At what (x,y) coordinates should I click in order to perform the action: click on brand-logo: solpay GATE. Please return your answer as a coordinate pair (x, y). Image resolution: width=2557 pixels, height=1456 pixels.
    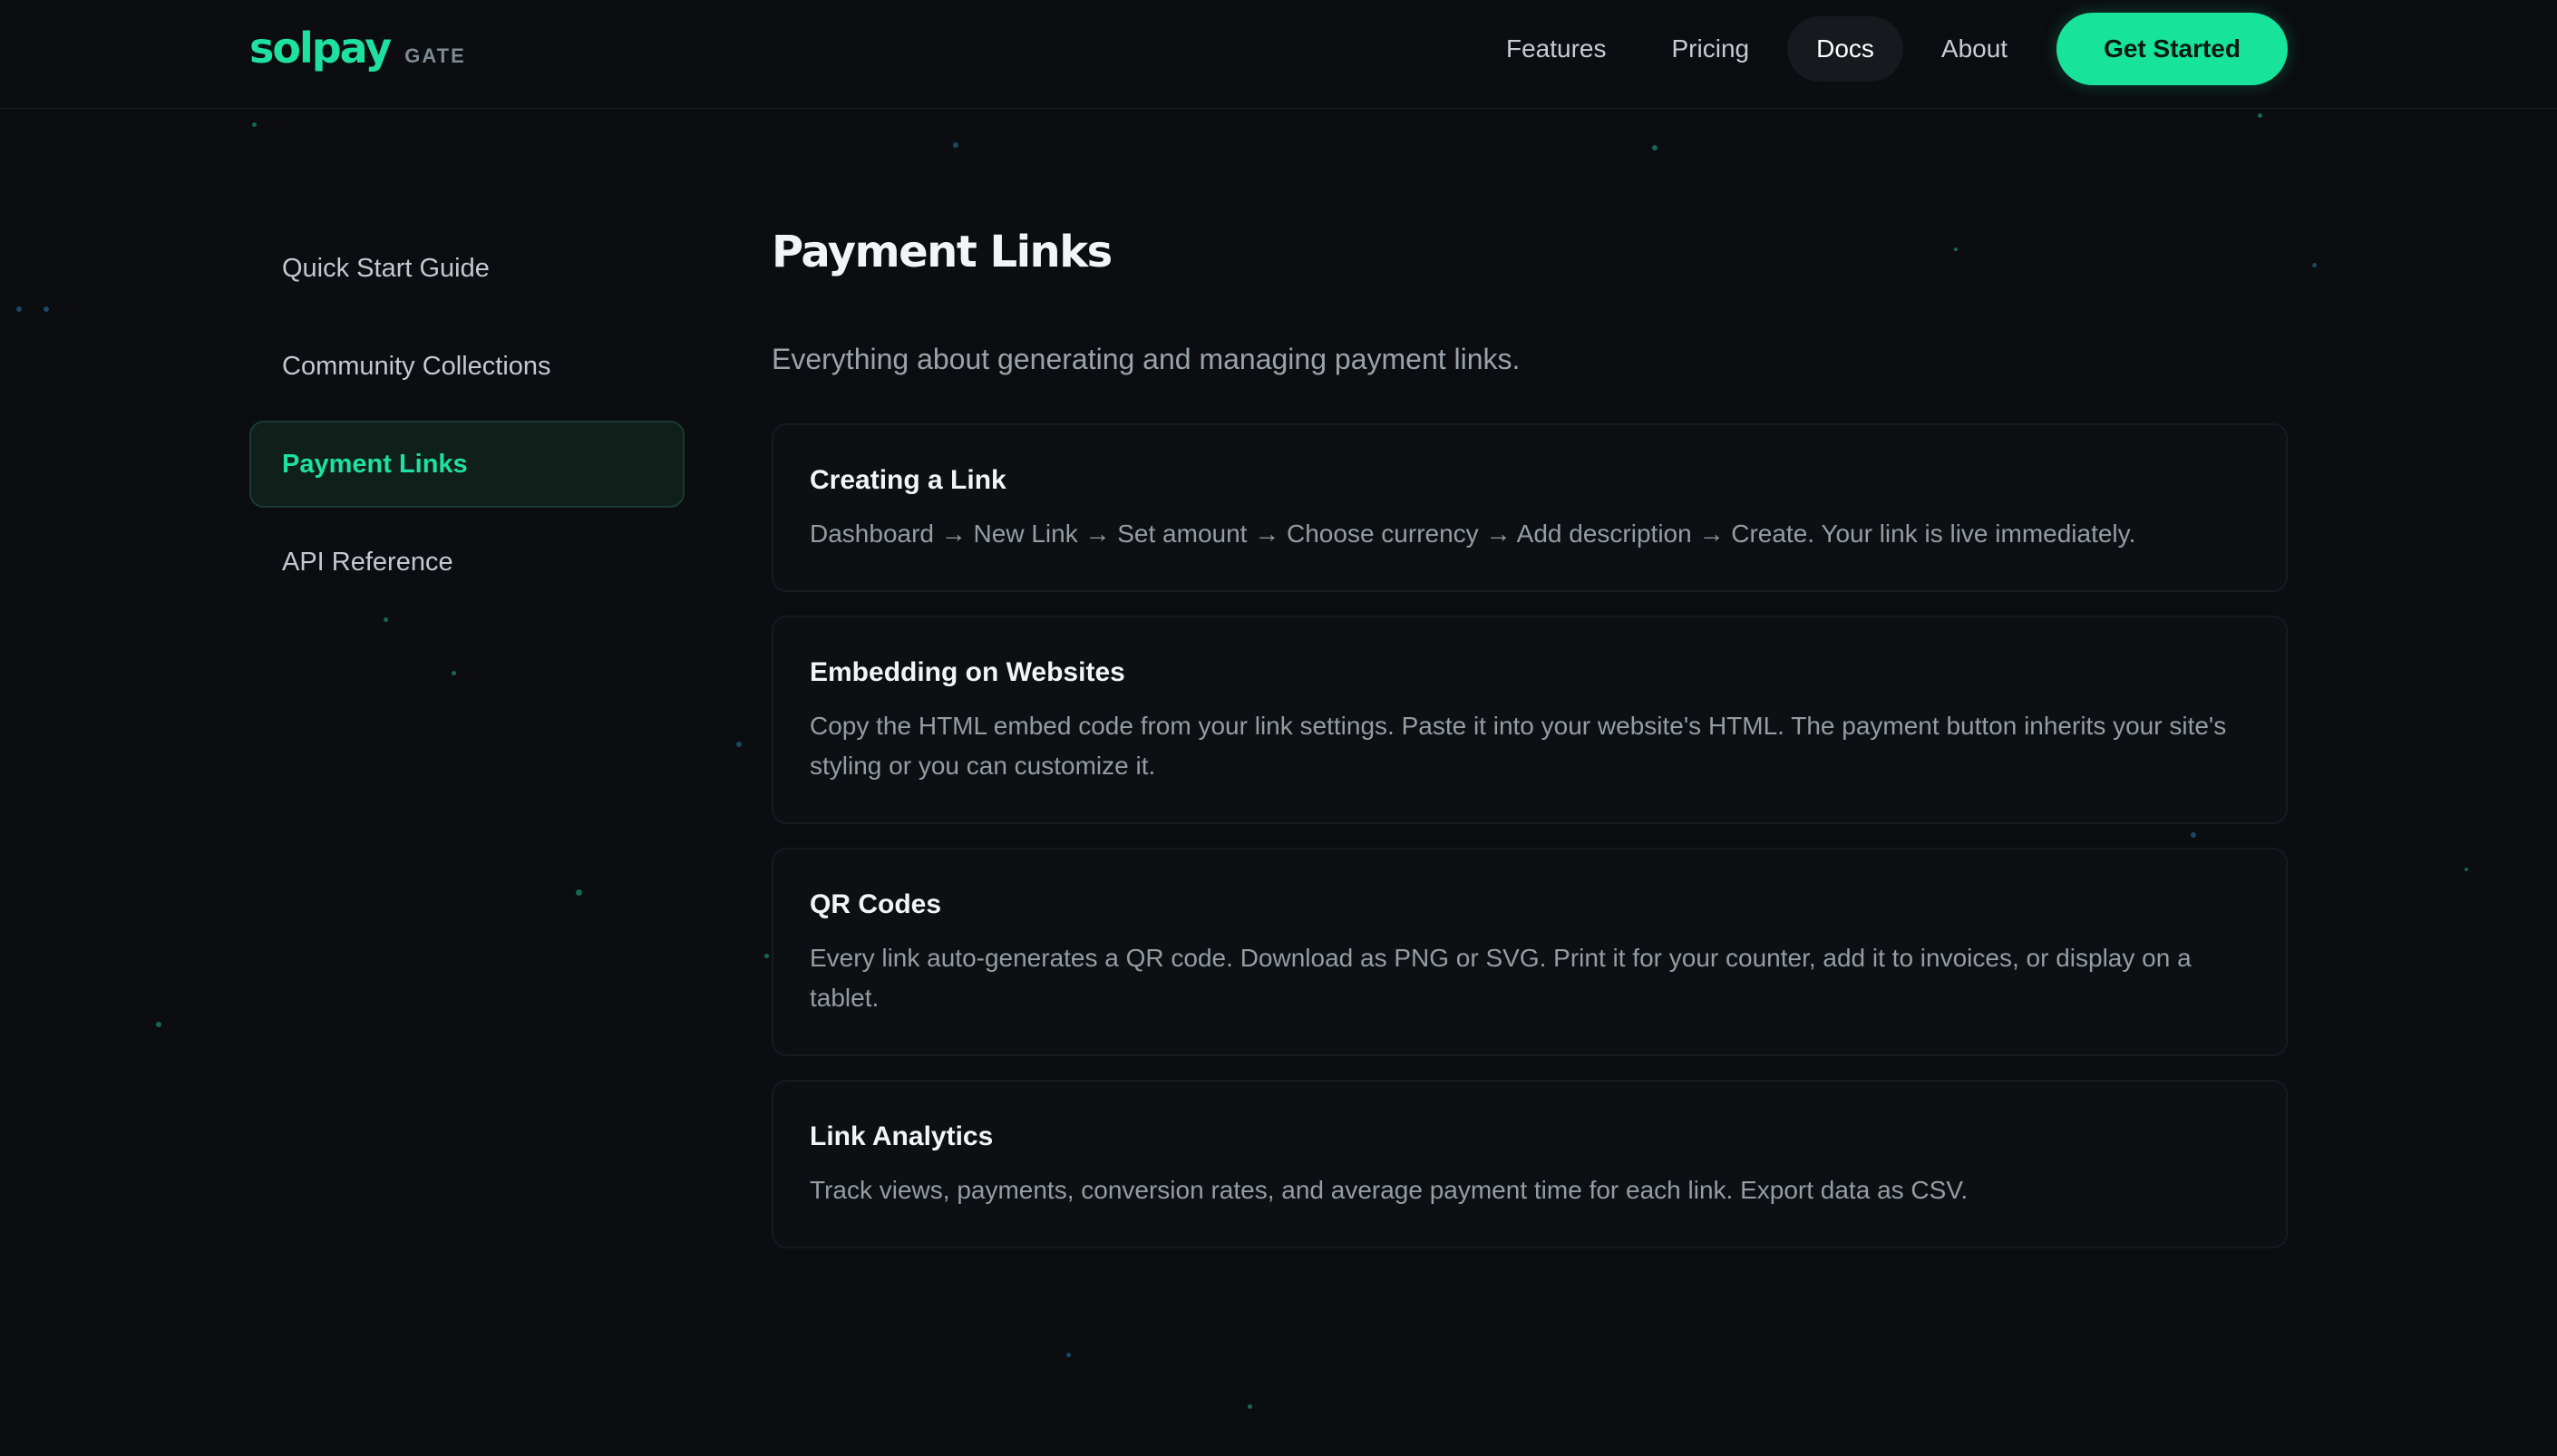
    Looking at the image, I should click on (358, 49).